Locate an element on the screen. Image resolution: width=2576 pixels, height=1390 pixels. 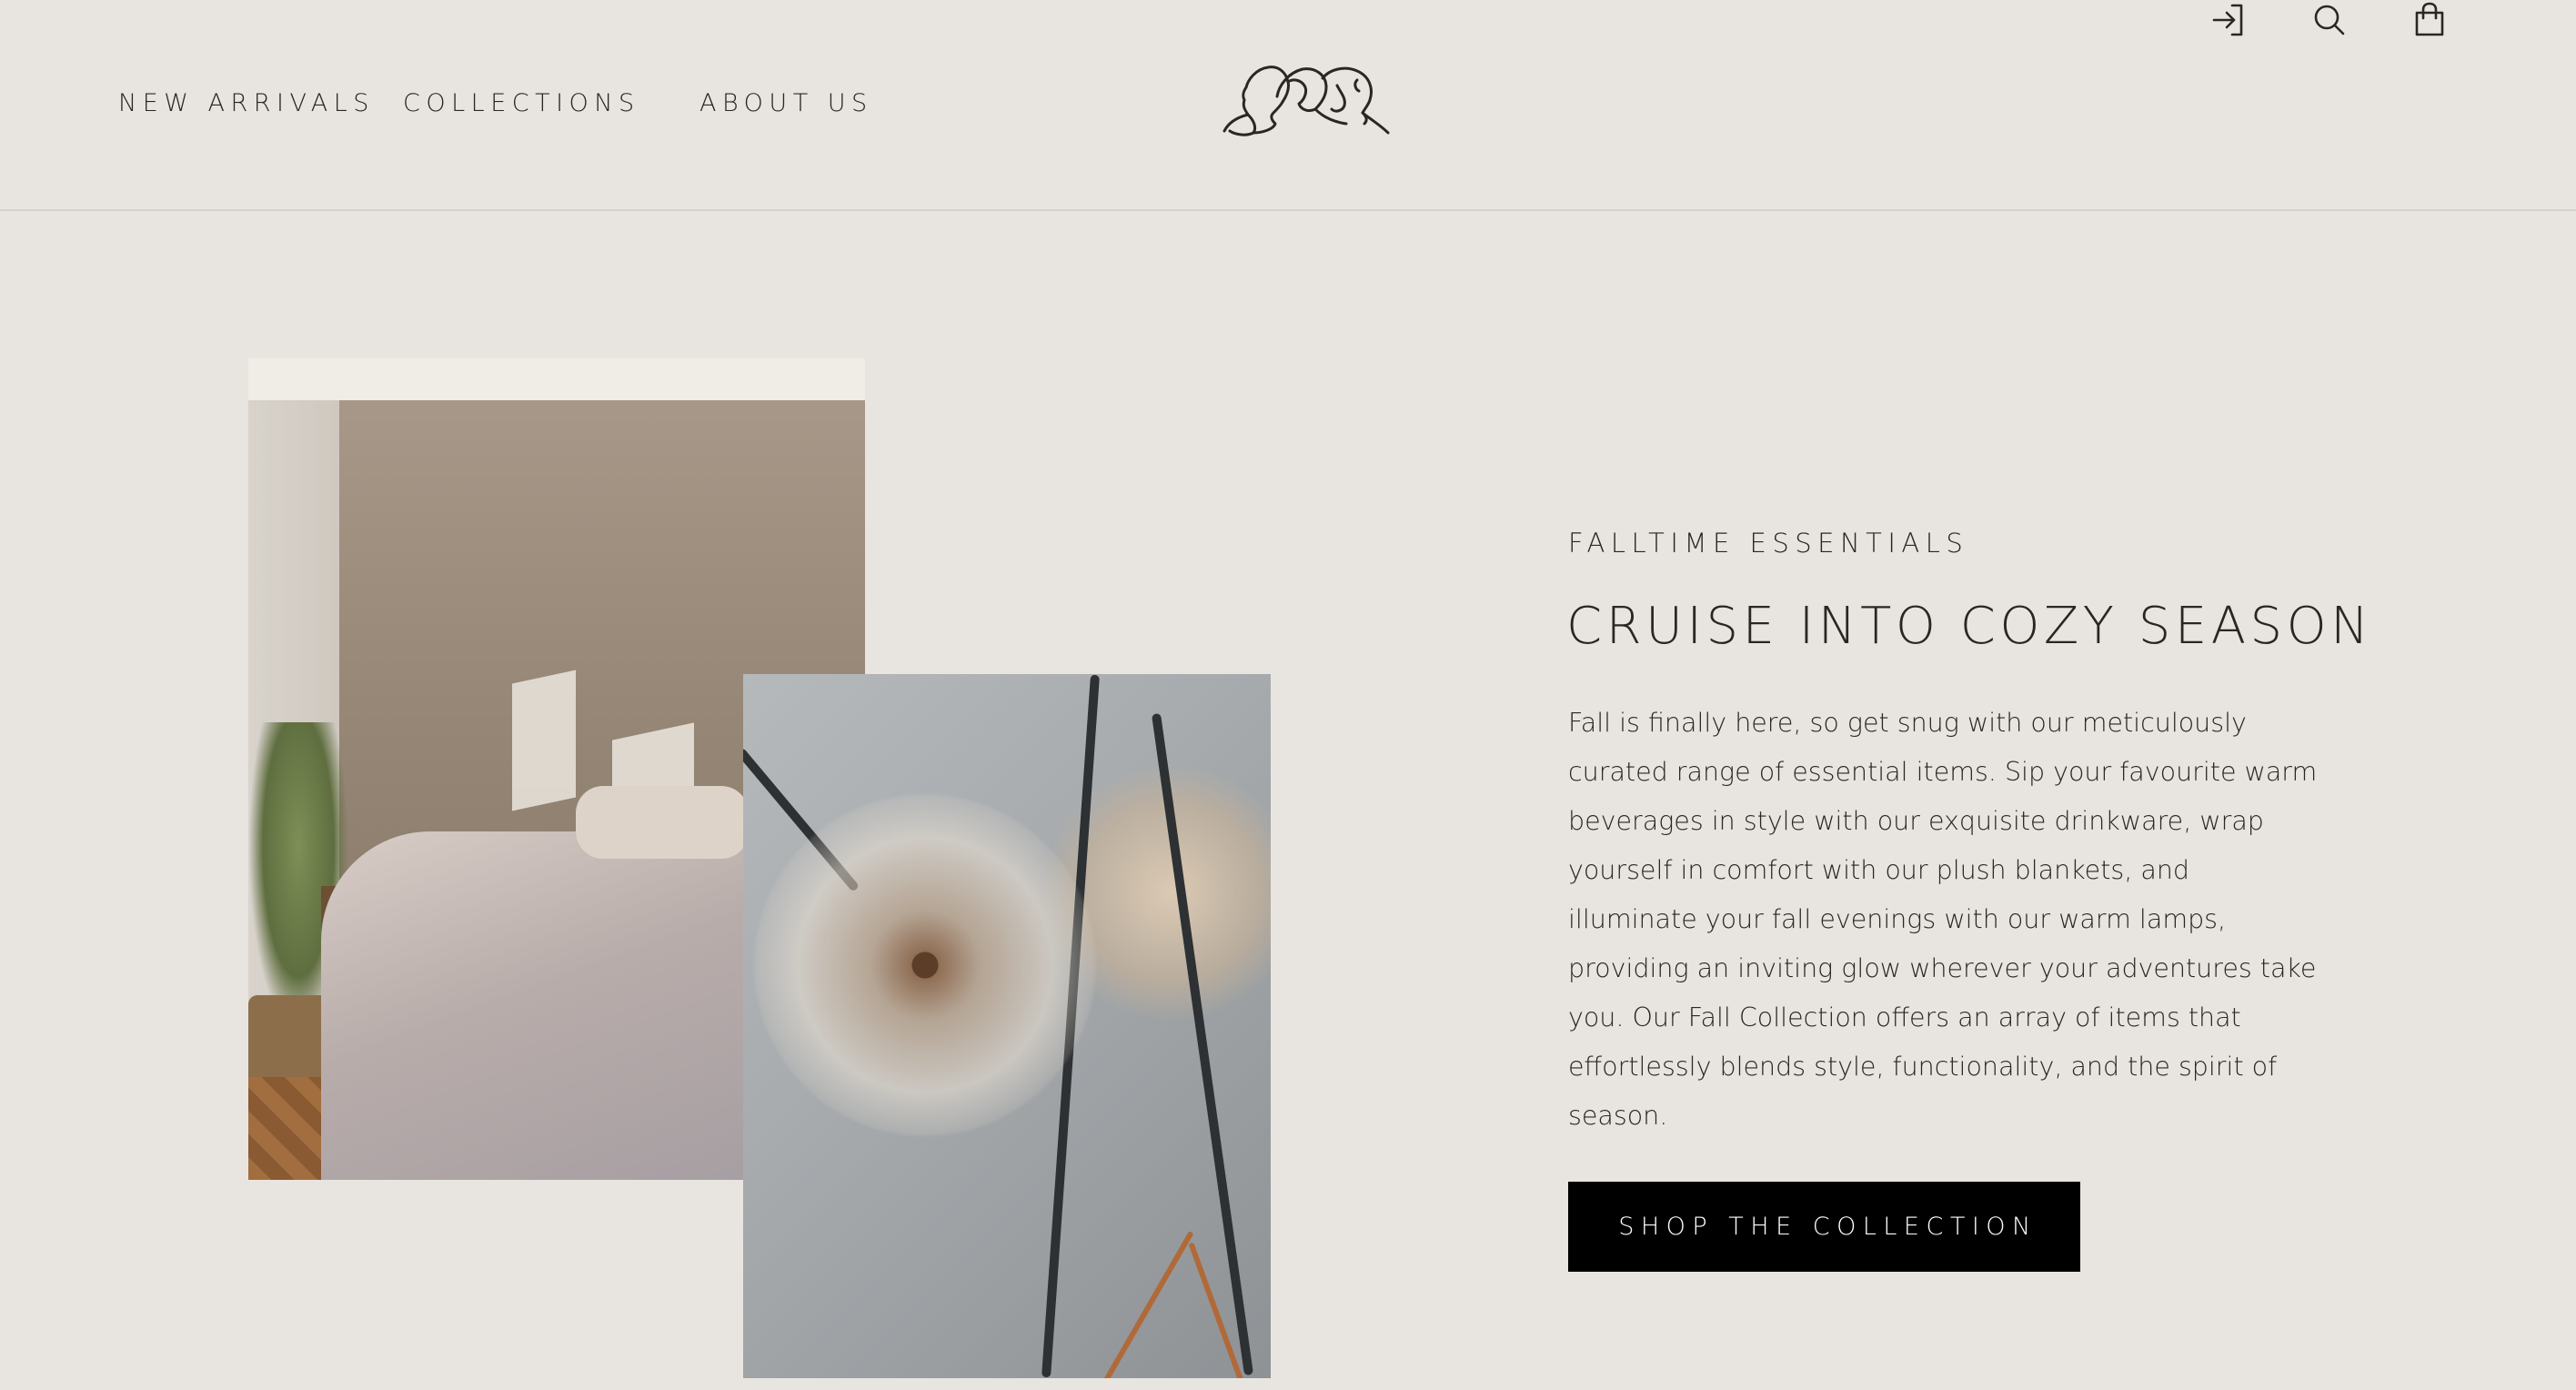
nav-about-us: ABOUT US is located at coordinates (786, 103).